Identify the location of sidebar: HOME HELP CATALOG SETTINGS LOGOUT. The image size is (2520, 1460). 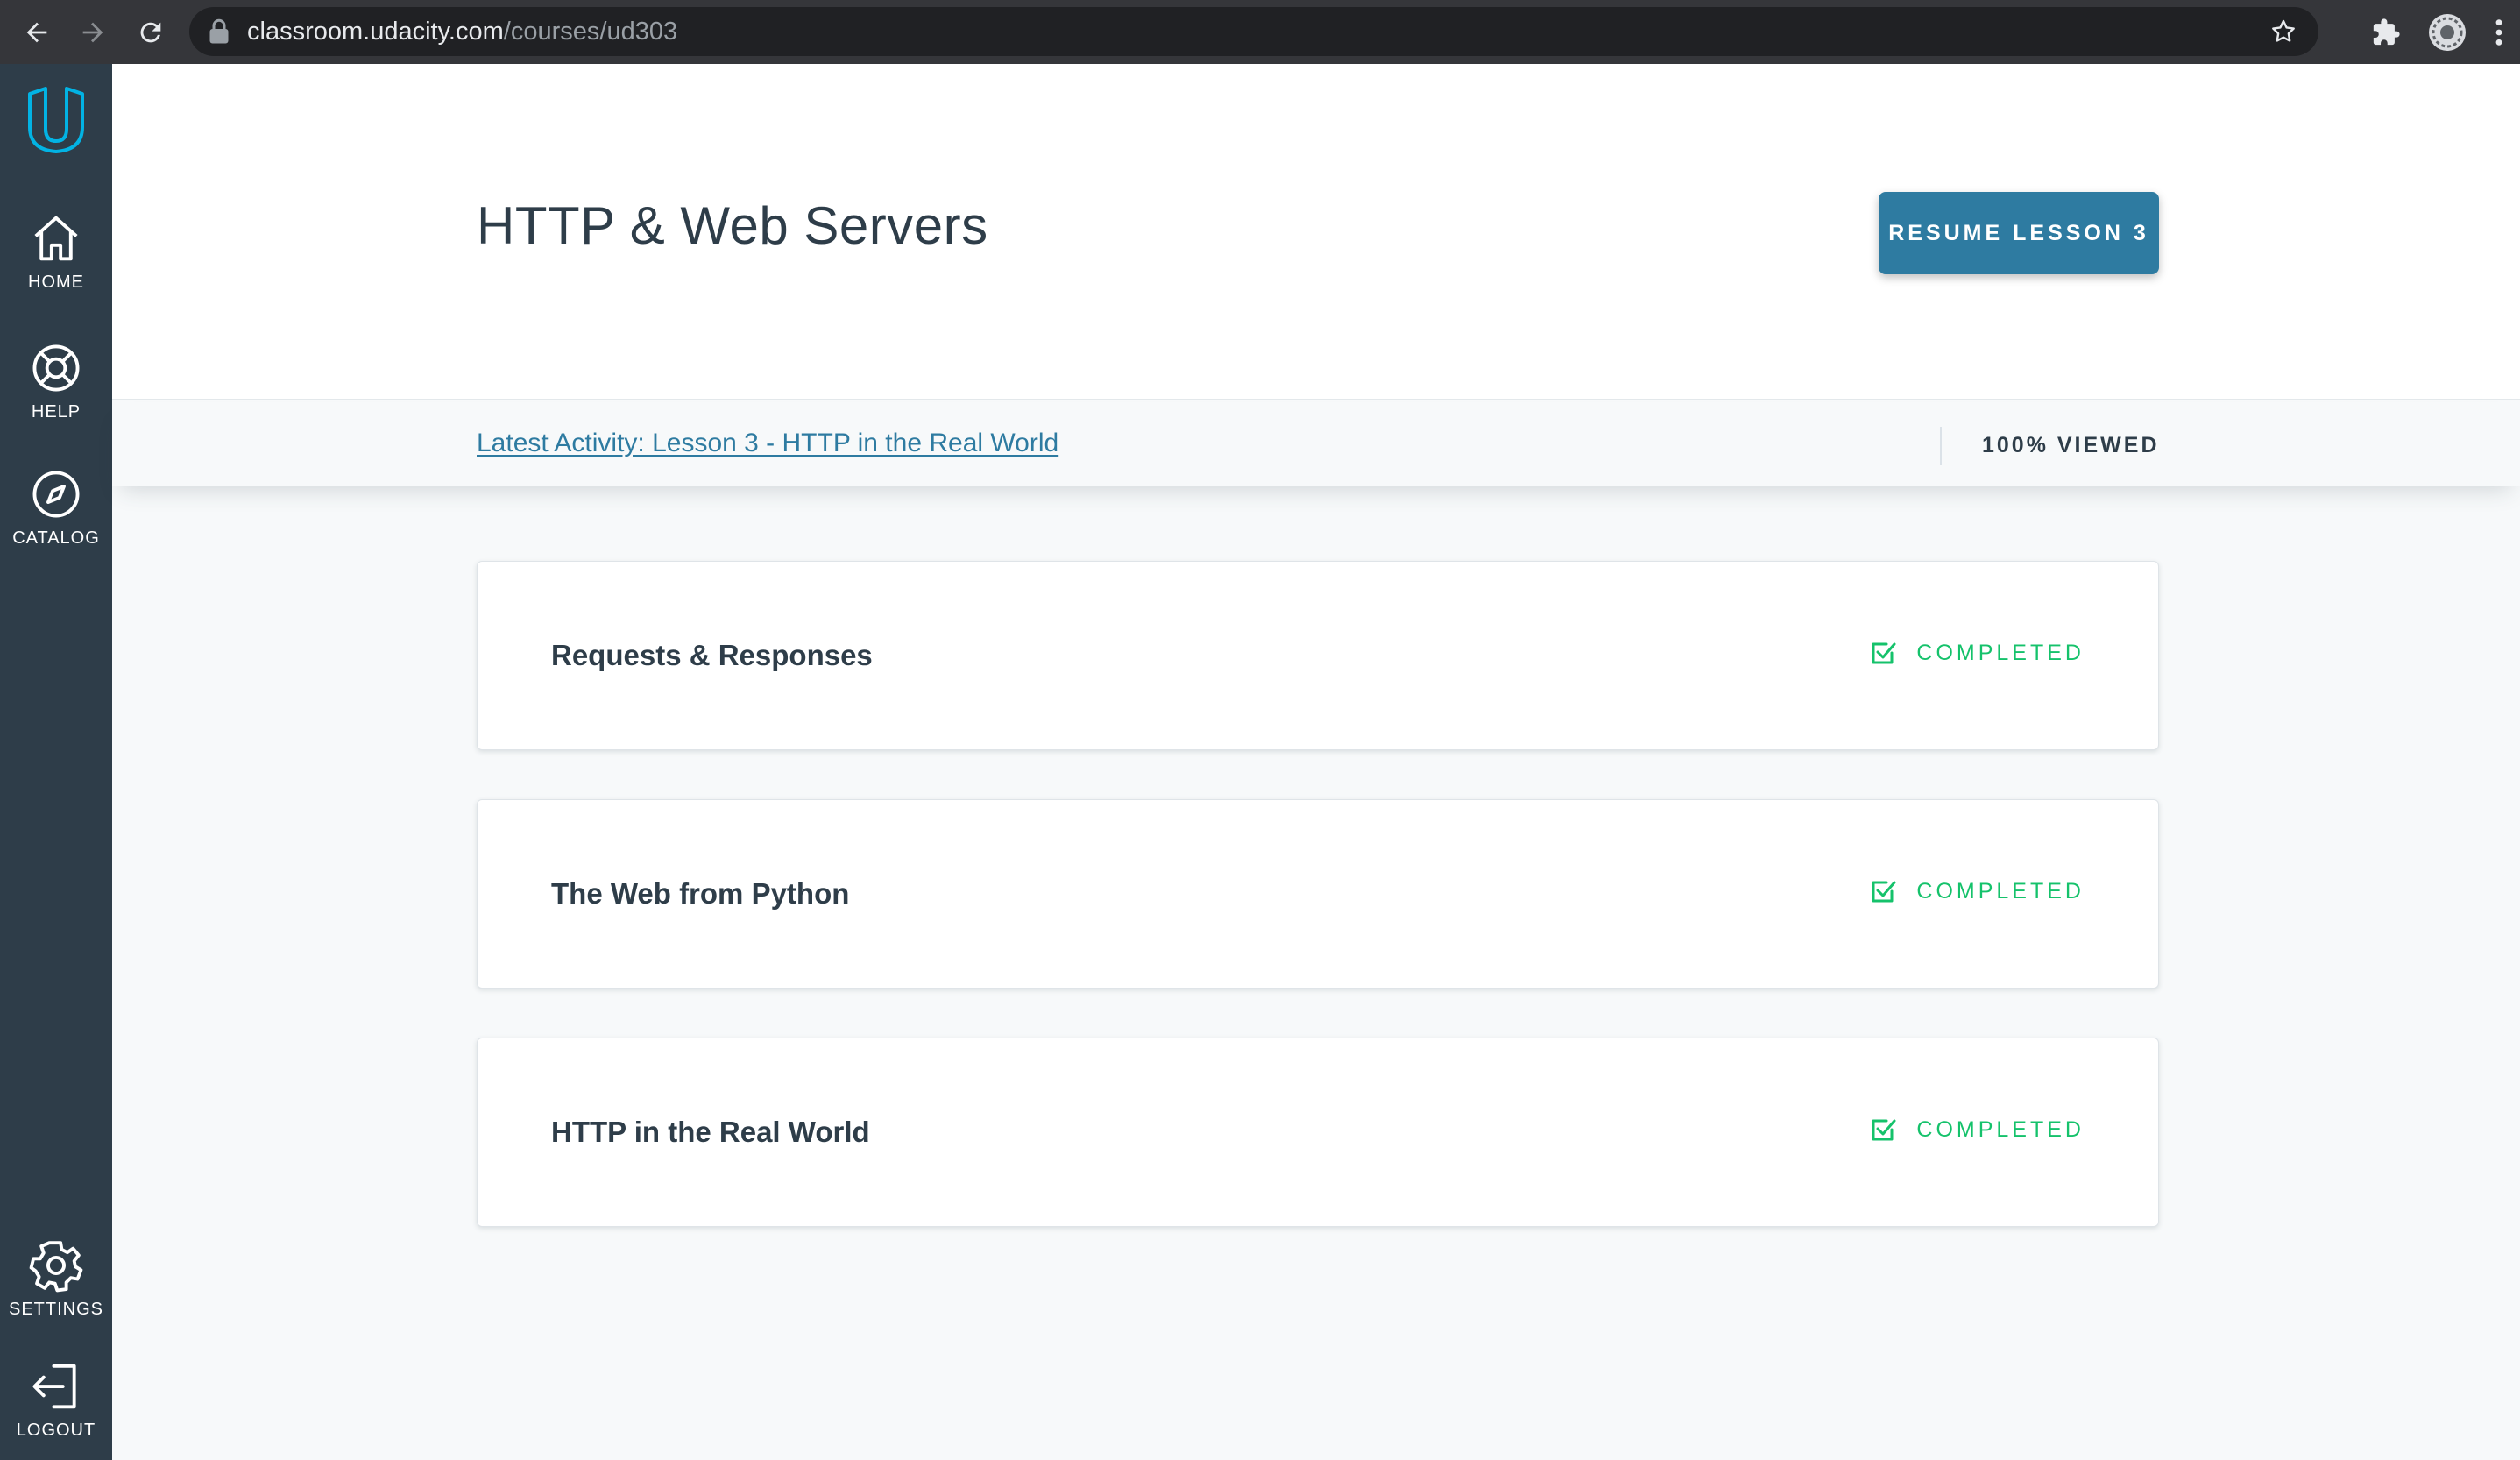
(56, 762).